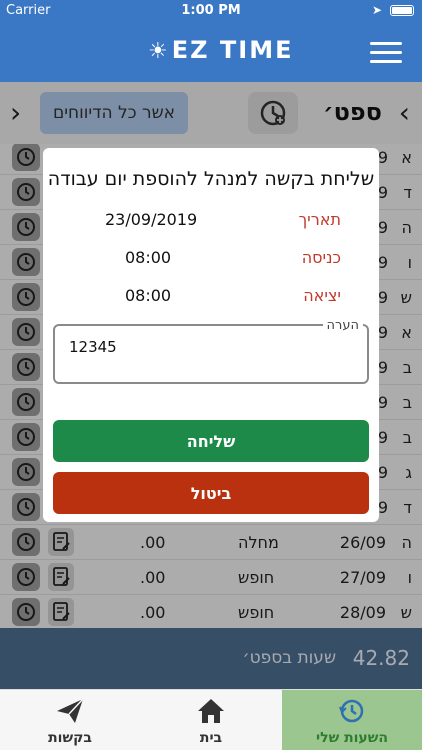 The image size is (422, 750). What do you see at coordinates (322, 295) in the screenshot?
I see `exit-label: יציאה` at bounding box center [322, 295].